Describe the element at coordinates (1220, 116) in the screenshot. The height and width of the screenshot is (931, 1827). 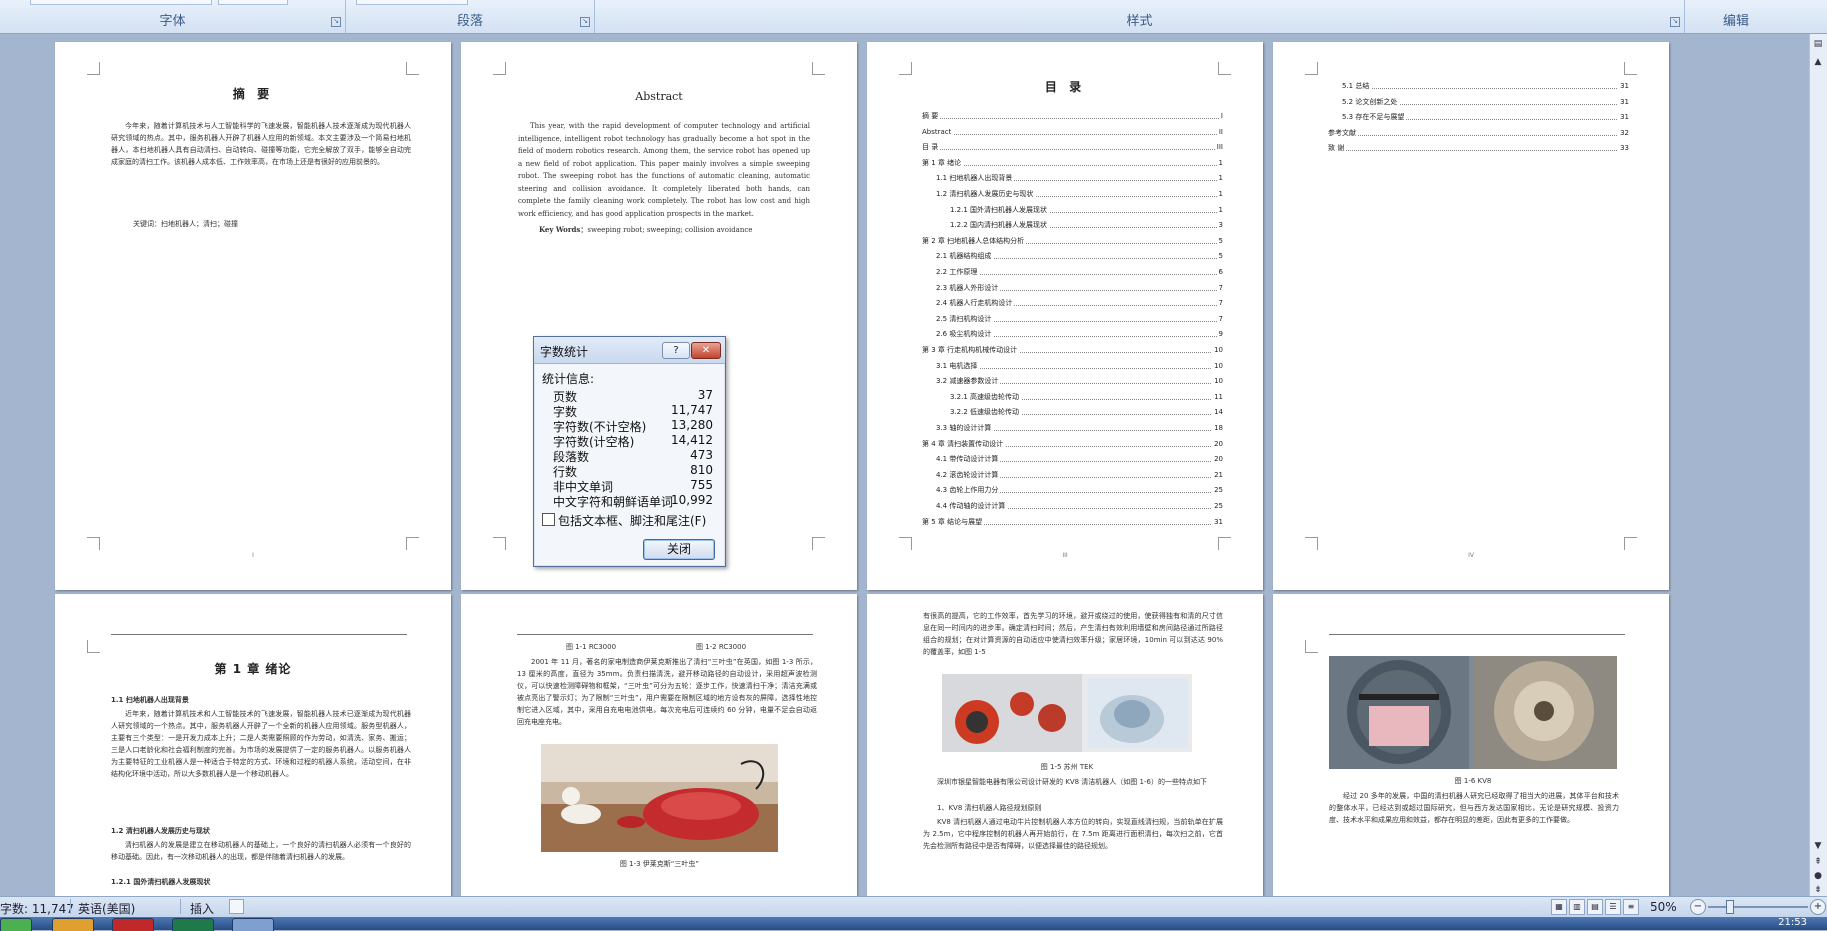
I see `toc-entry-page: I` at that location.